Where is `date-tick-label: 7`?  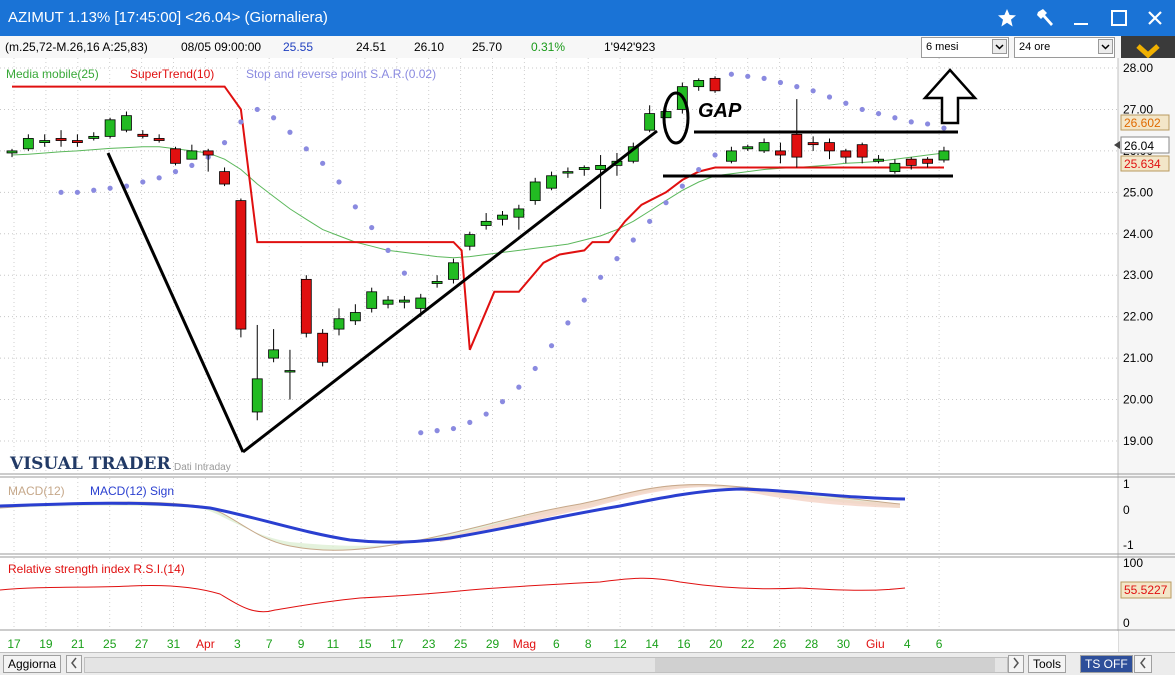
date-tick-label: 7 is located at coordinates (269, 644).